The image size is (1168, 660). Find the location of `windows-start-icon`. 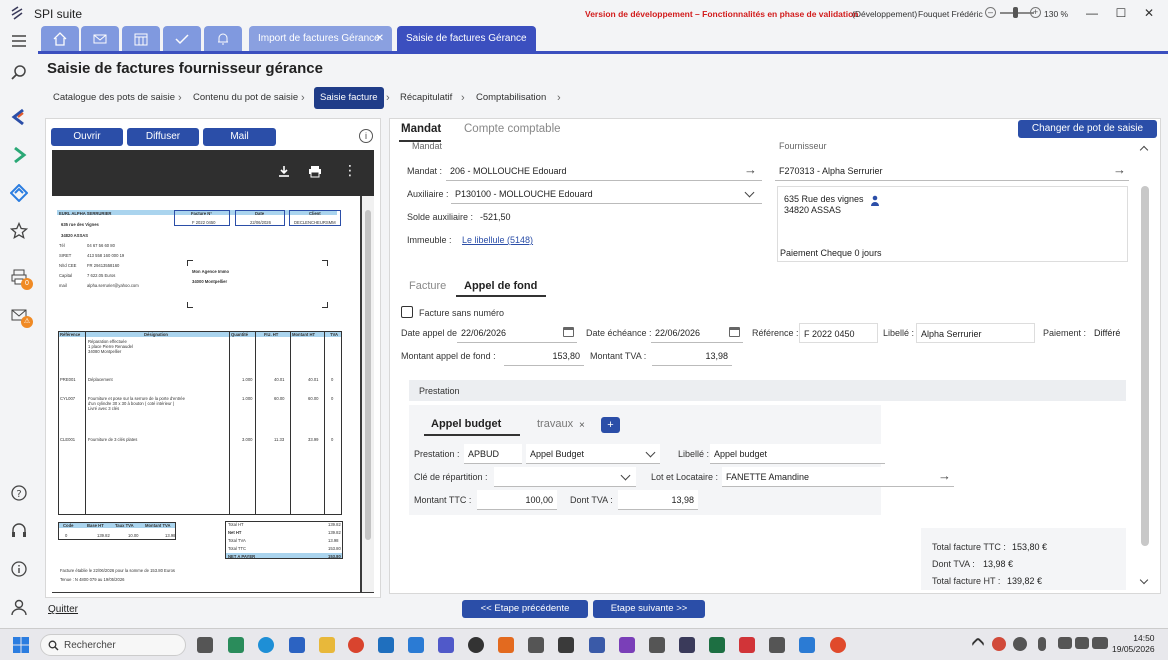

windows-start-icon is located at coordinates (21, 645).